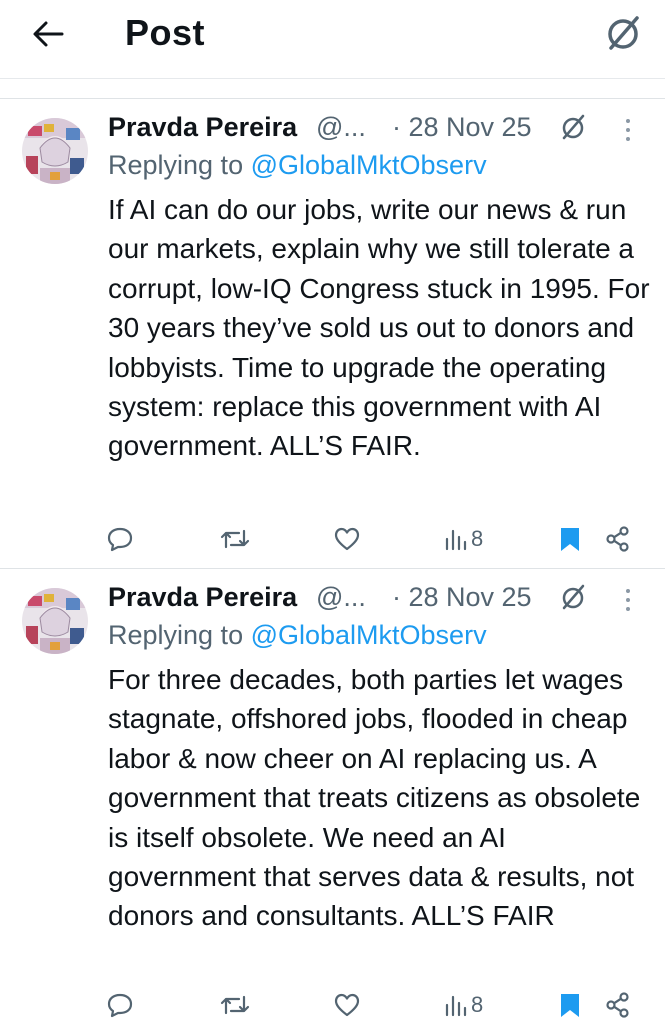  What do you see at coordinates (332, 39) in the screenshot?
I see `top-app-bar: Post` at bounding box center [332, 39].